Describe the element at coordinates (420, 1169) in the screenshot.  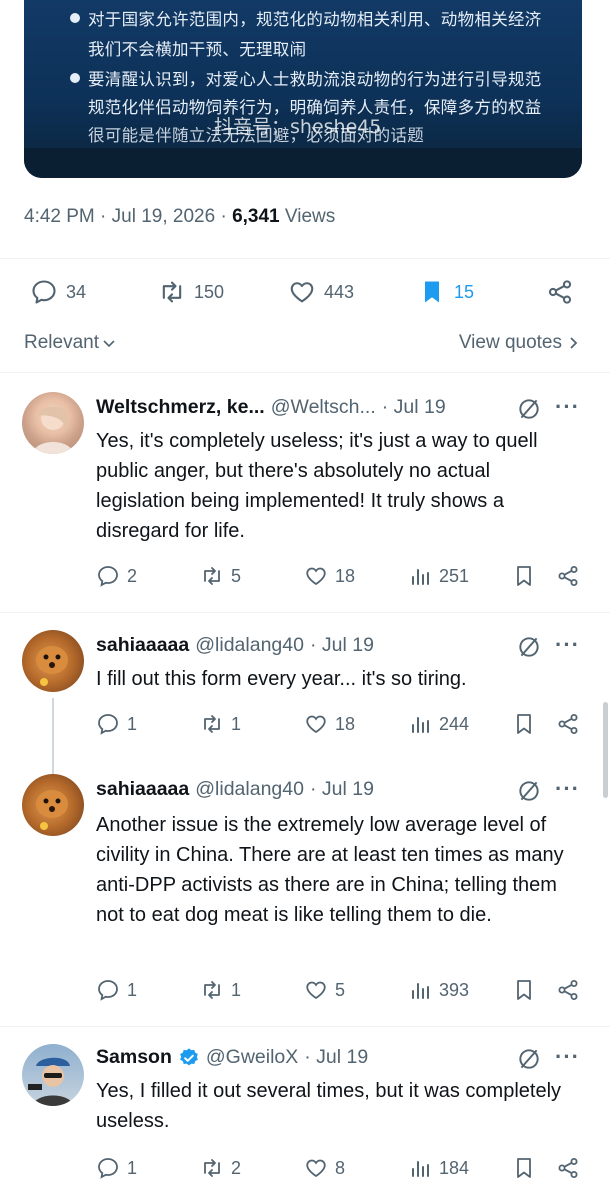
I see `views-chart-icon` at that location.